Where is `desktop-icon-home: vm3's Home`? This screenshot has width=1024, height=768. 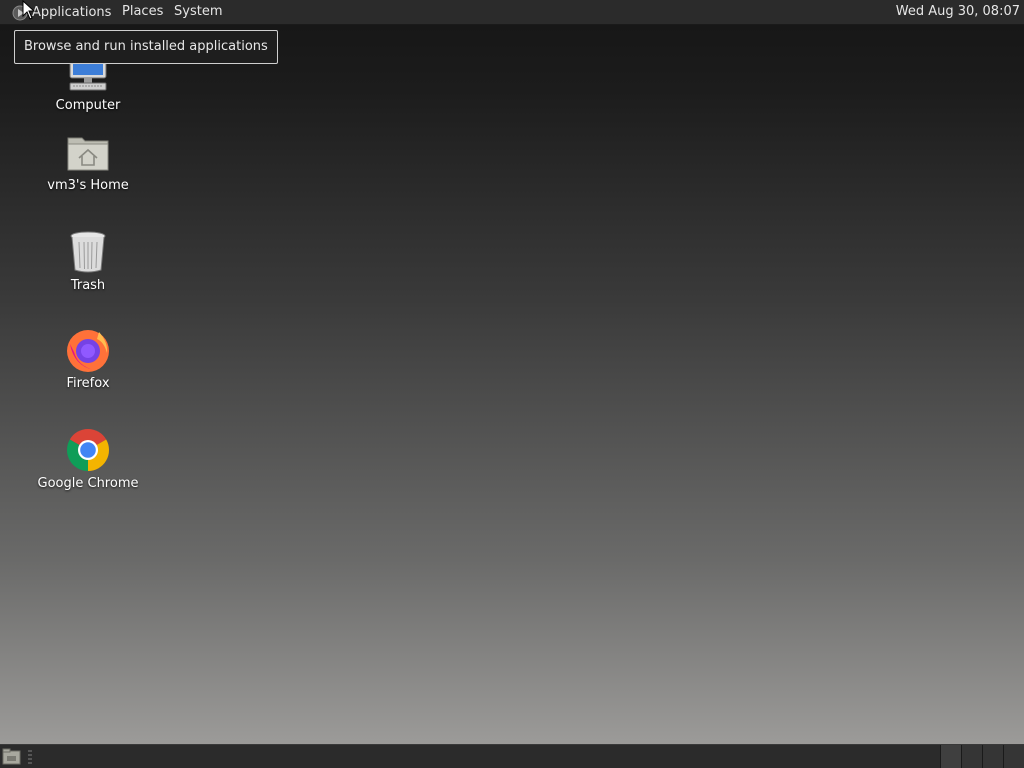
desktop-icon-home: vm3's Home is located at coordinates (88, 160).